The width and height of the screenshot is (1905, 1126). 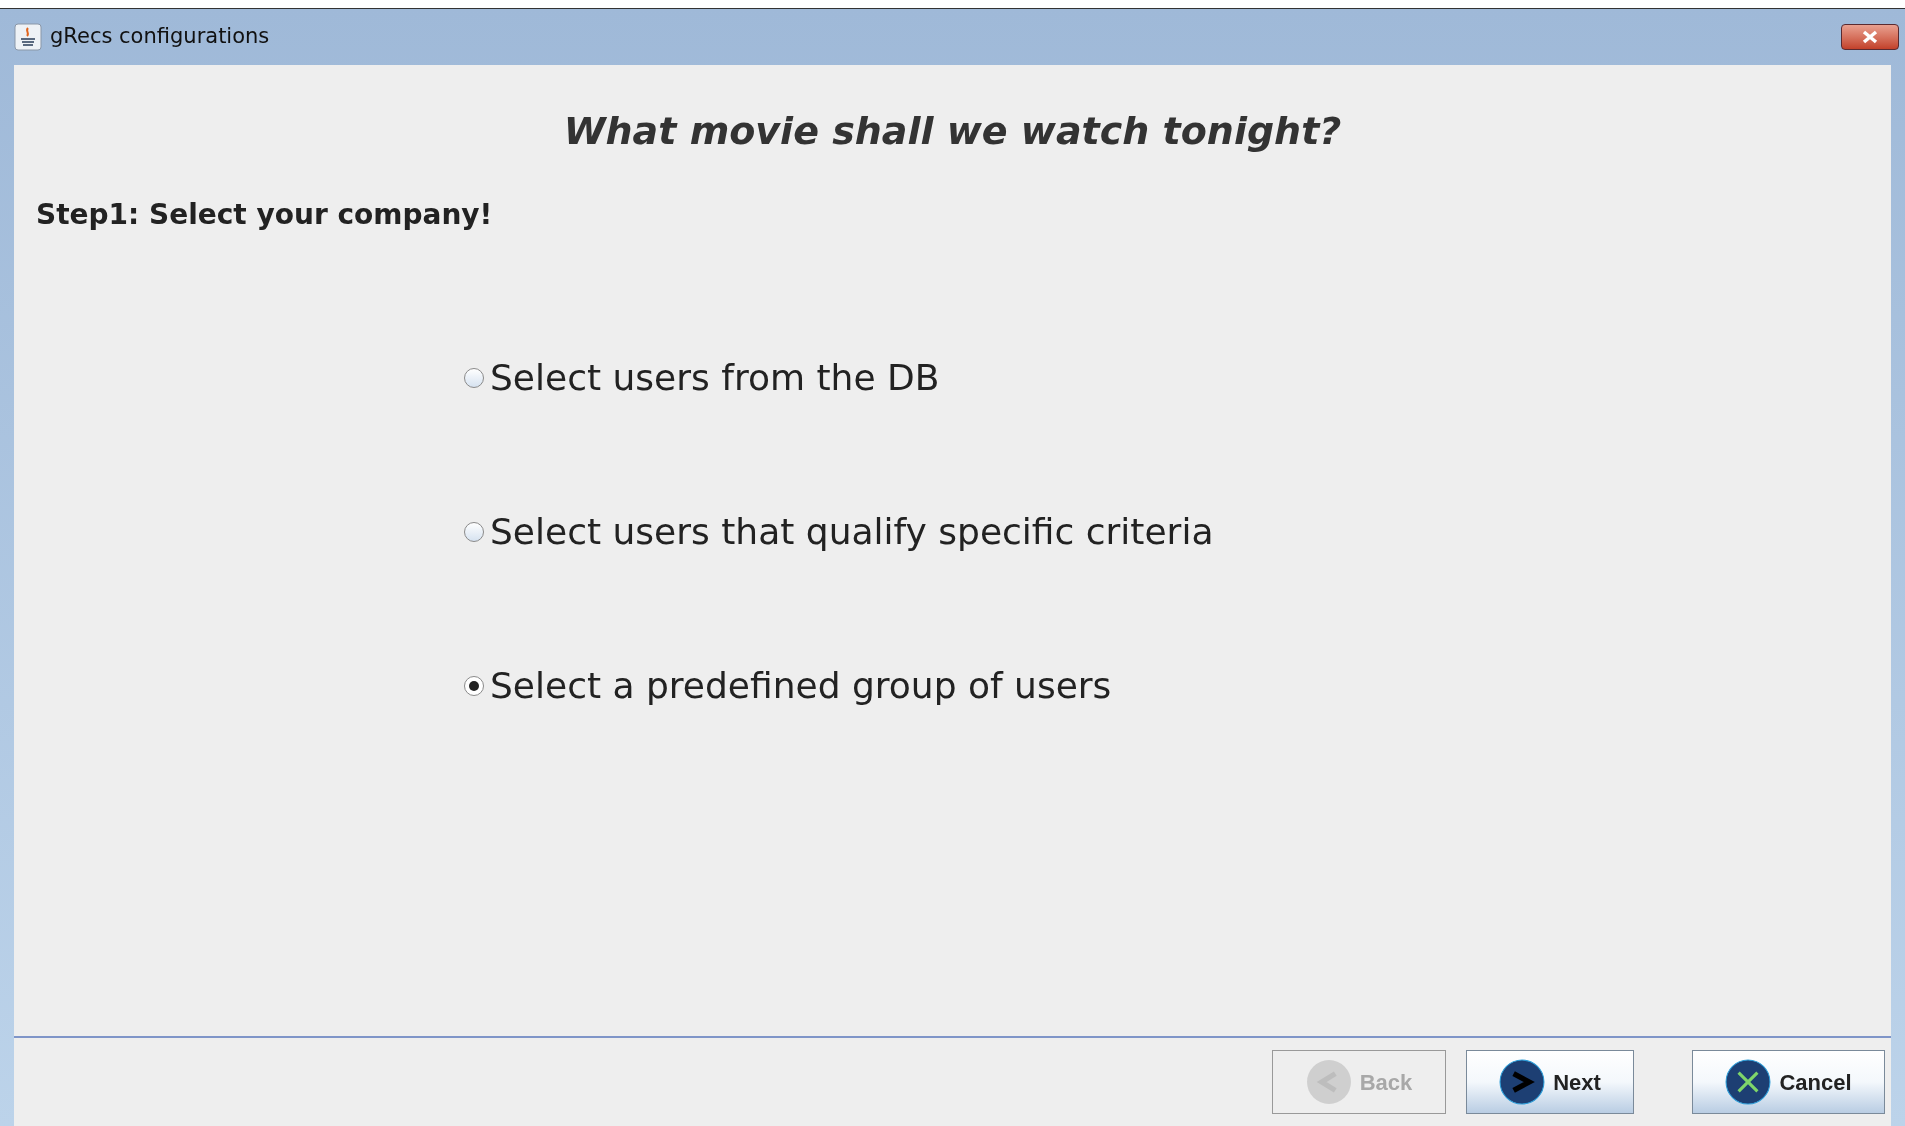 I want to click on close-icon, so click(x=1870, y=37).